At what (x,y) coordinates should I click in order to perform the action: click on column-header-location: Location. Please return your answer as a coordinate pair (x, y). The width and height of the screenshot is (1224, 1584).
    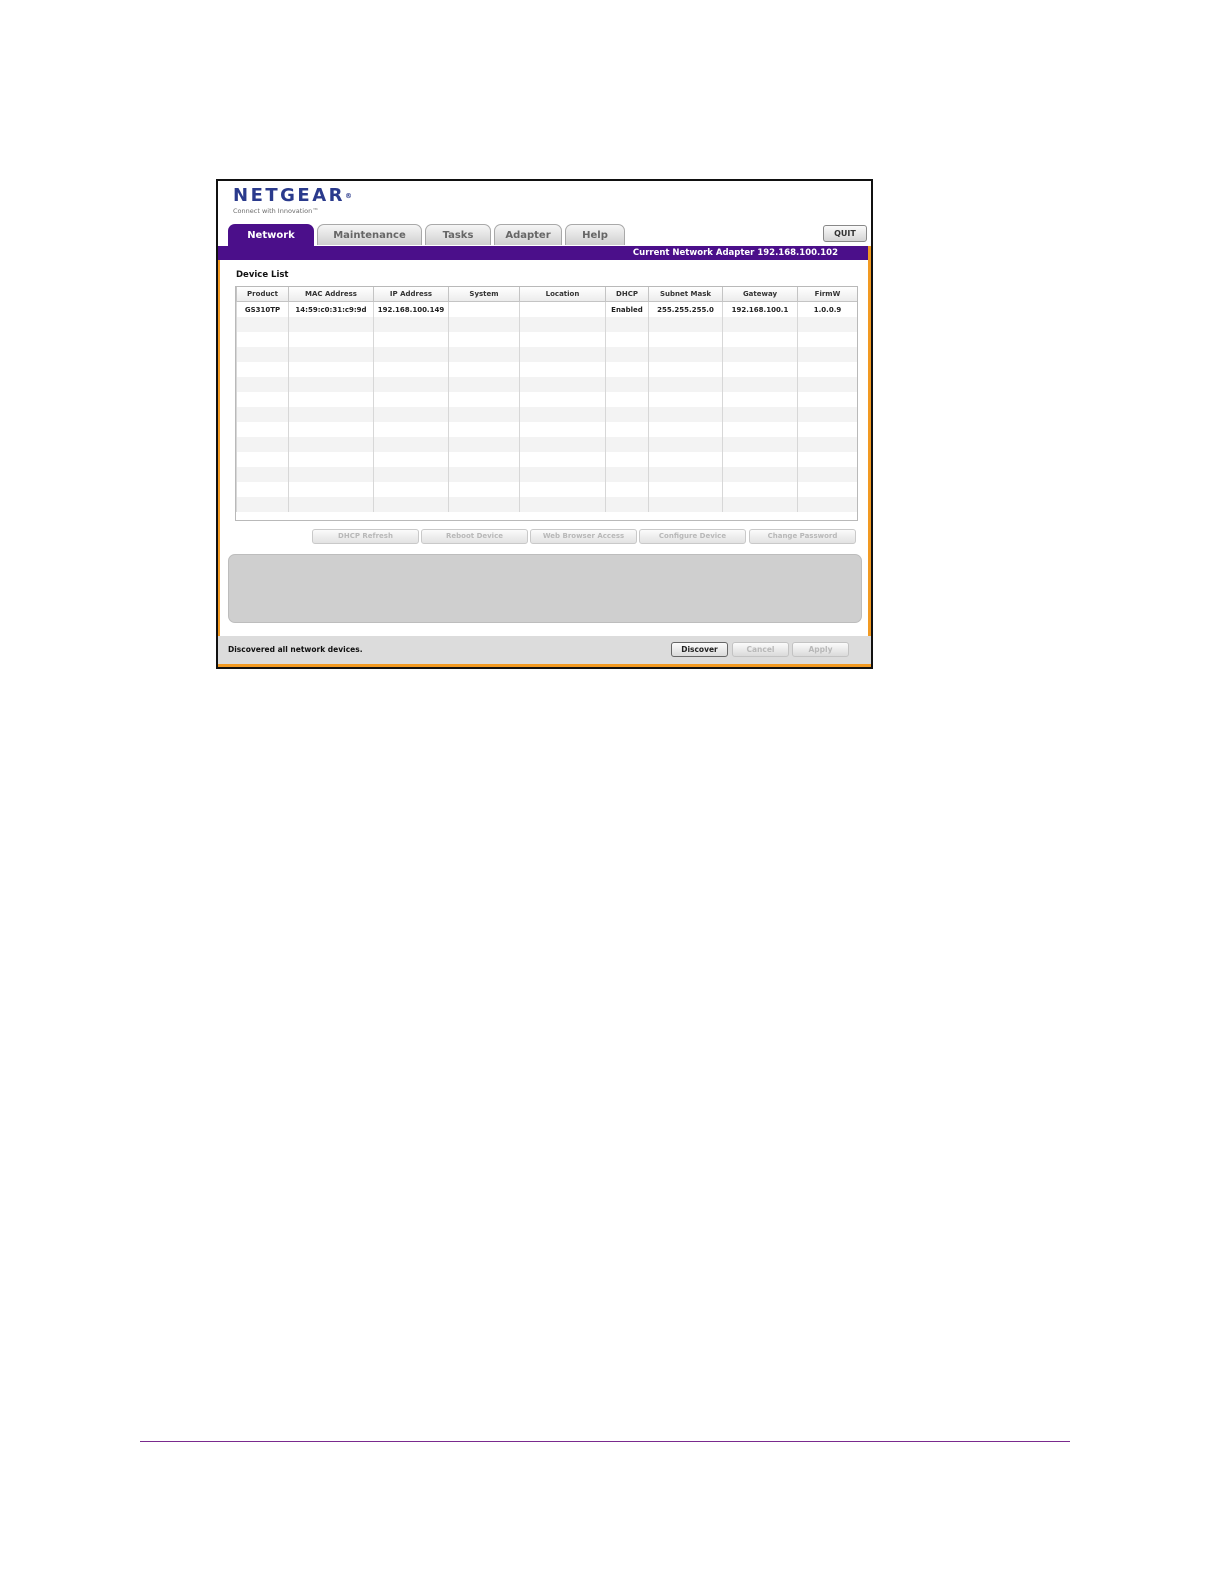
    Looking at the image, I should click on (562, 294).